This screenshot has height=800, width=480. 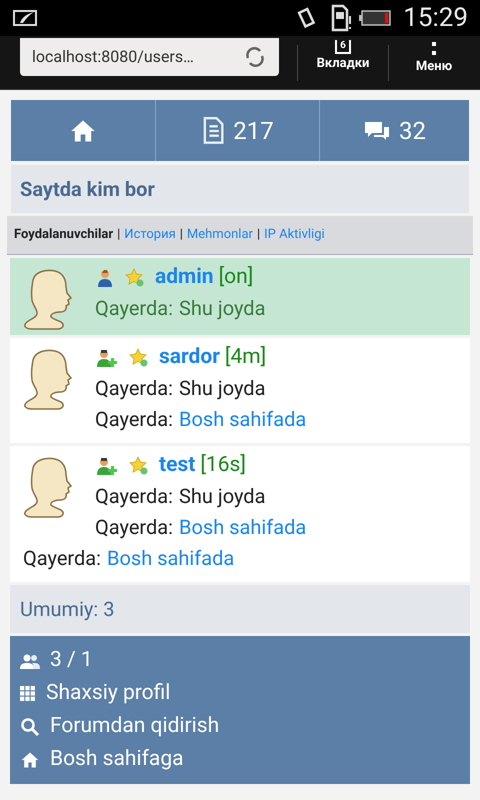 I want to click on search-icon, so click(x=30, y=726).